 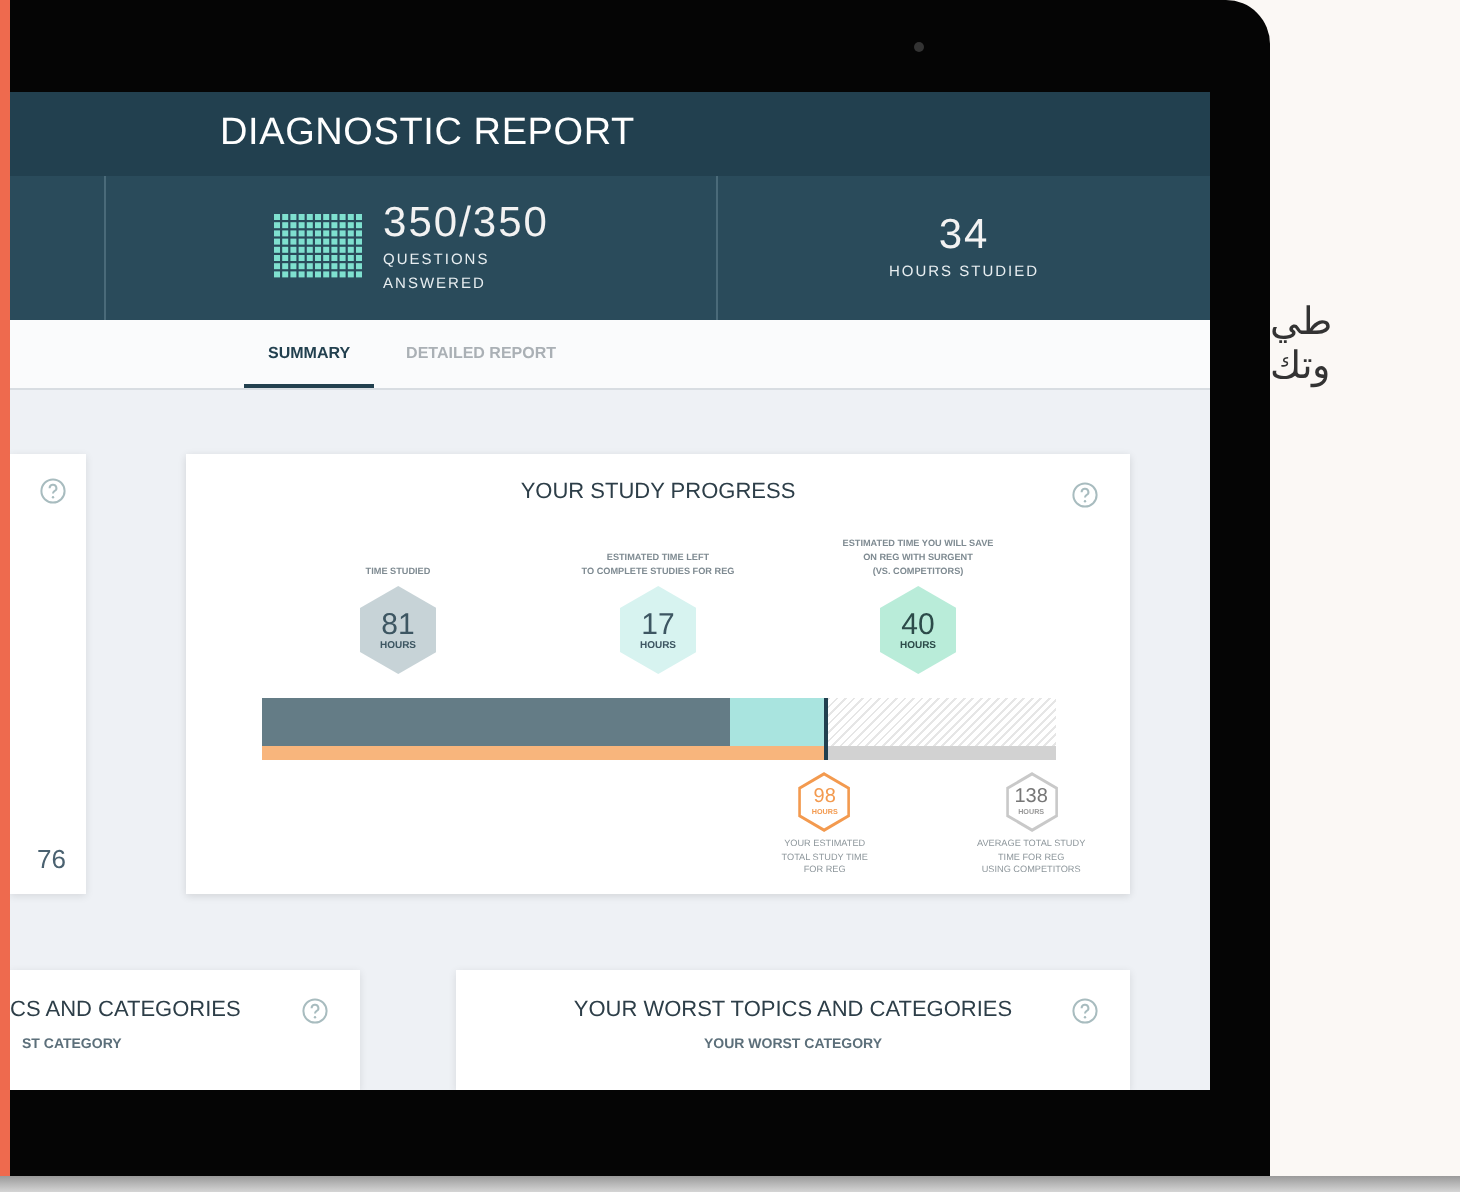 I want to click on page-title: DIAGNOSTIC REPORT, so click(x=427, y=133).